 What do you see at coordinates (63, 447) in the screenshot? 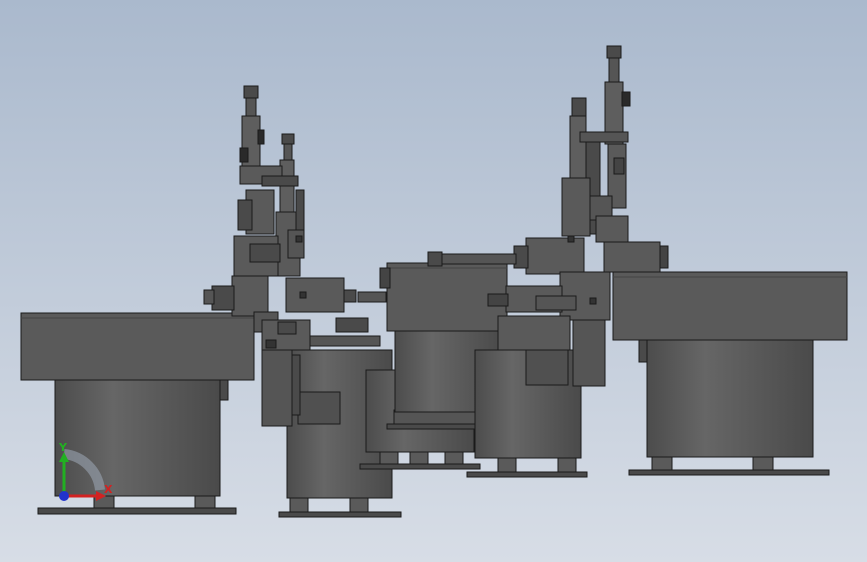
I see `y-axis-label: Y` at bounding box center [63, 447].